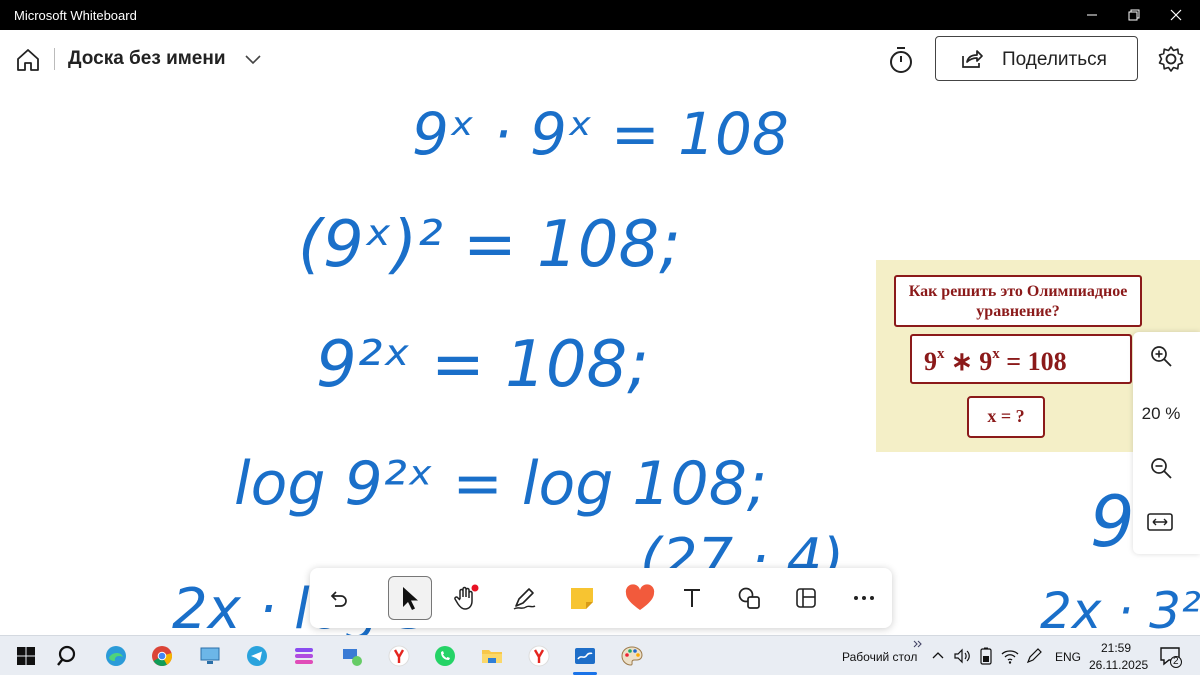  Describe the element at coordinates (962, 361) in the screenshot. I see `eq-operator: ∗` at that location.